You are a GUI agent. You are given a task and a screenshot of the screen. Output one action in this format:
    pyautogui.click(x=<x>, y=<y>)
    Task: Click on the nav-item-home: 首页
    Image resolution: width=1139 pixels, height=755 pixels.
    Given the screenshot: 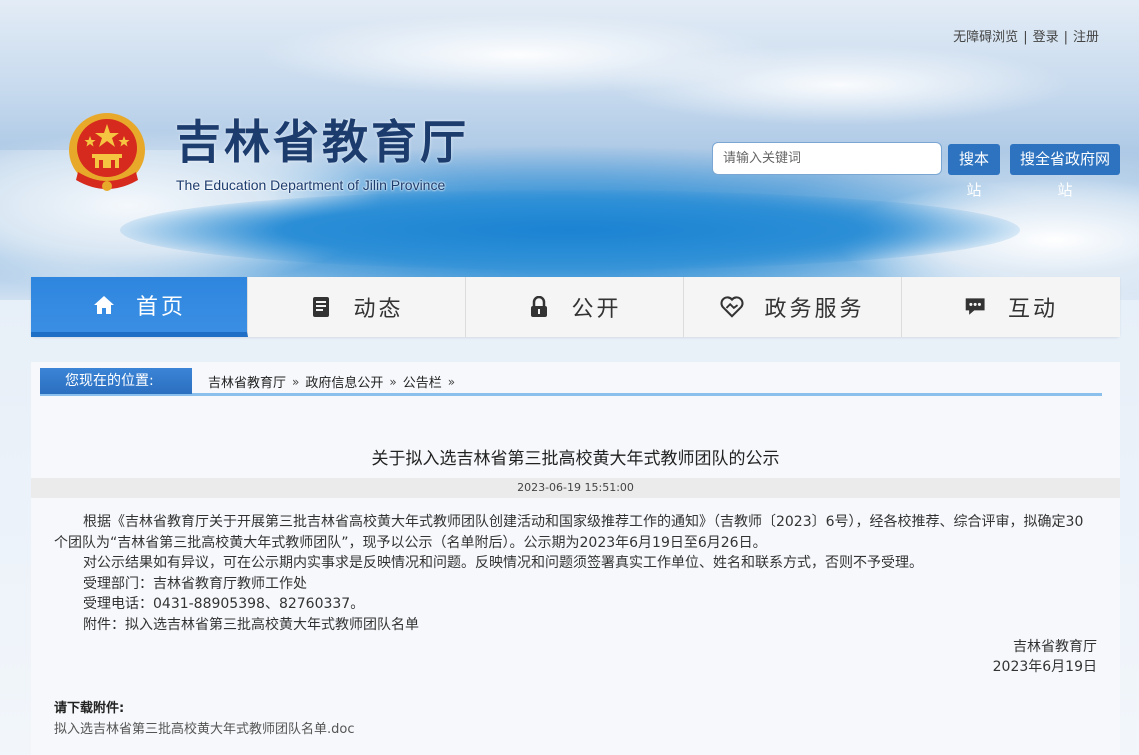 What is the action you would take?
    pyautogui.click(x=139, y=307)
    